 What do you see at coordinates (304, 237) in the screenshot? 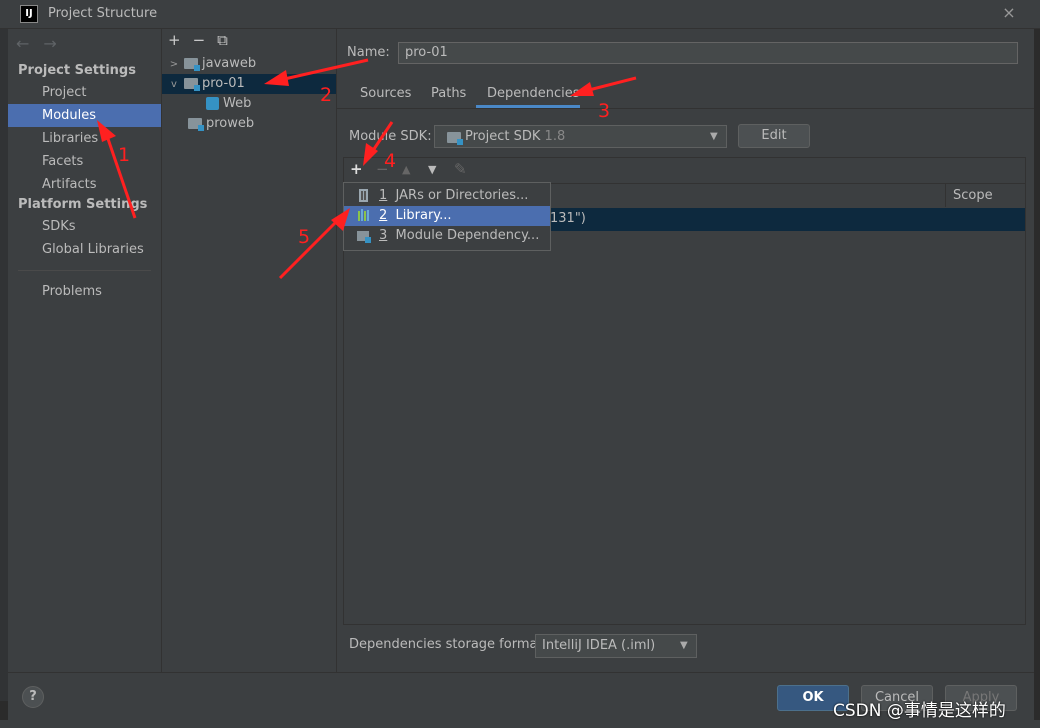
I see `annotation-label-5: 5` at bounding box center [304, 237].